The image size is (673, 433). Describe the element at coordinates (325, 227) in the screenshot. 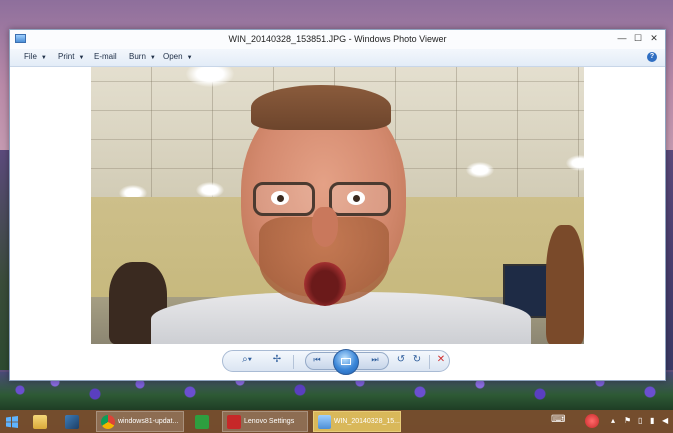

I see `photo-nose` at that location.